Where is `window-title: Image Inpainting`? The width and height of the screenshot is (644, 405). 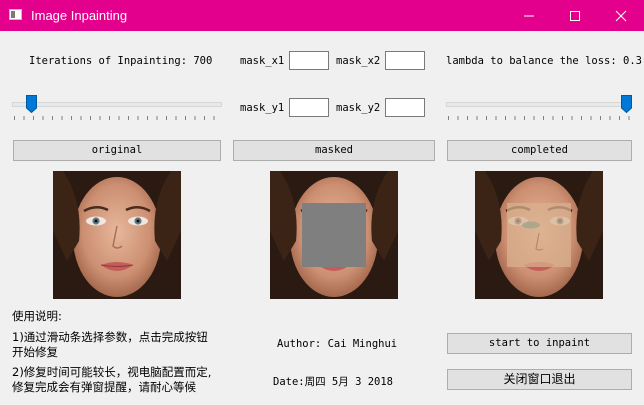
window-title: Image Inpainting is located at coordinates (79, 15).